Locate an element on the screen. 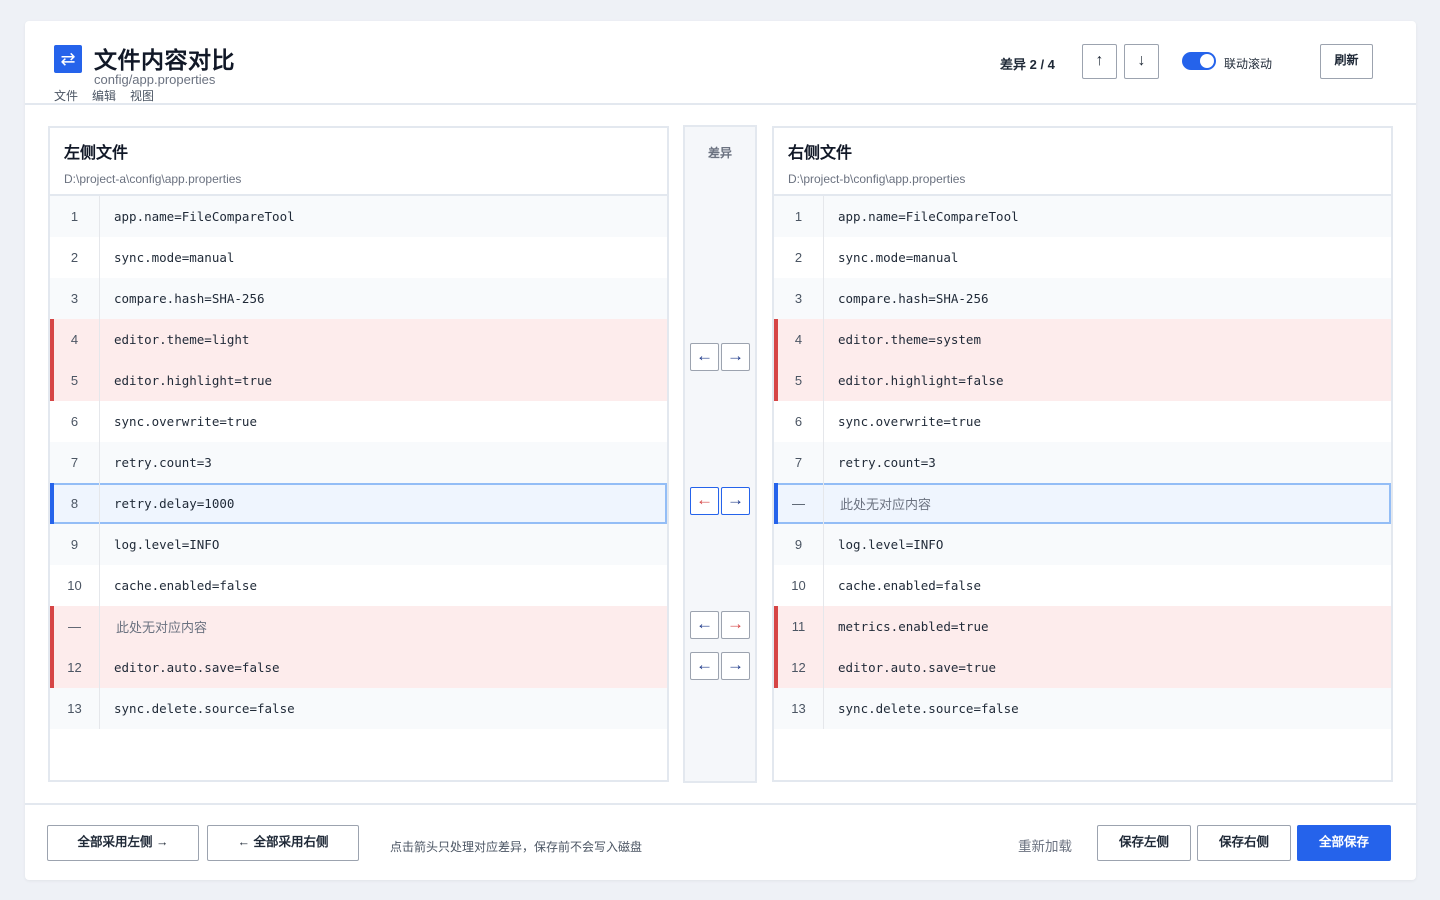  save-right-button: 保存右侧 is located at coordinates (1244, 843).